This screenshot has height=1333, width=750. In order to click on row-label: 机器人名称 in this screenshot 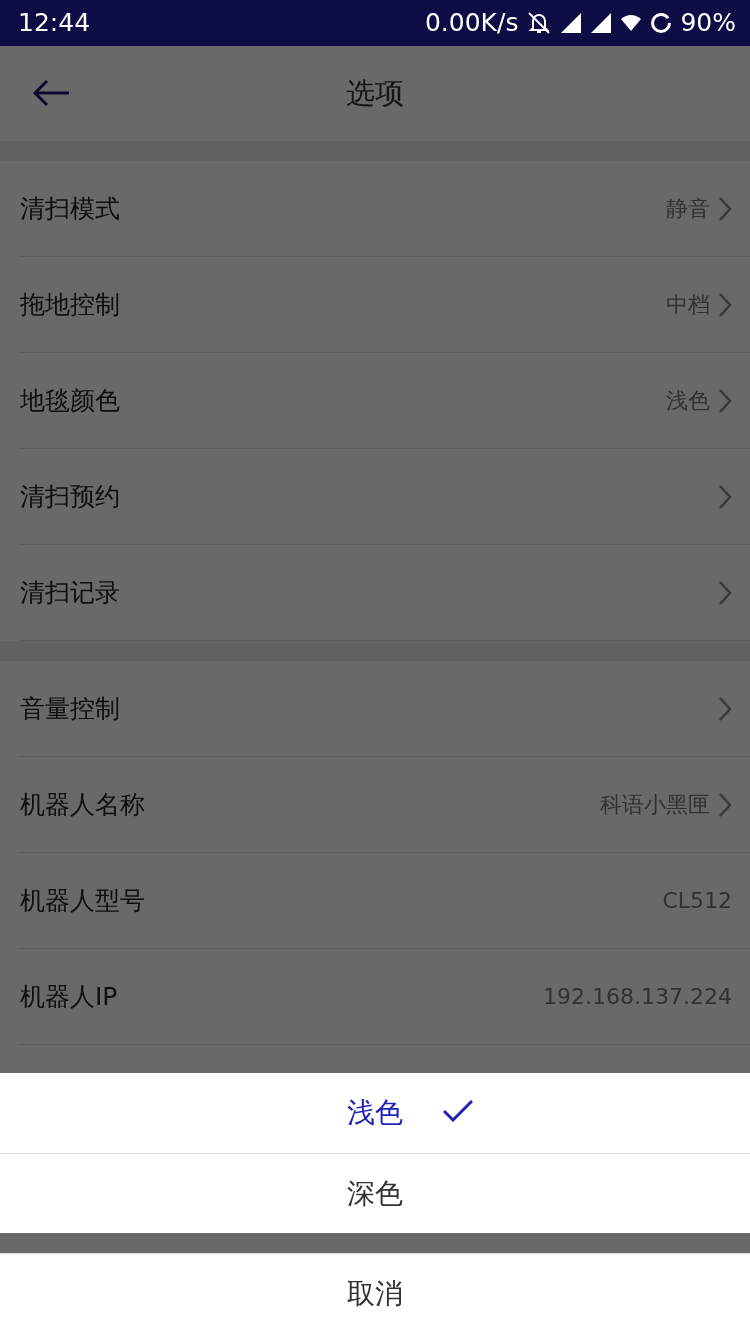, I will do `click(82, 804)`.